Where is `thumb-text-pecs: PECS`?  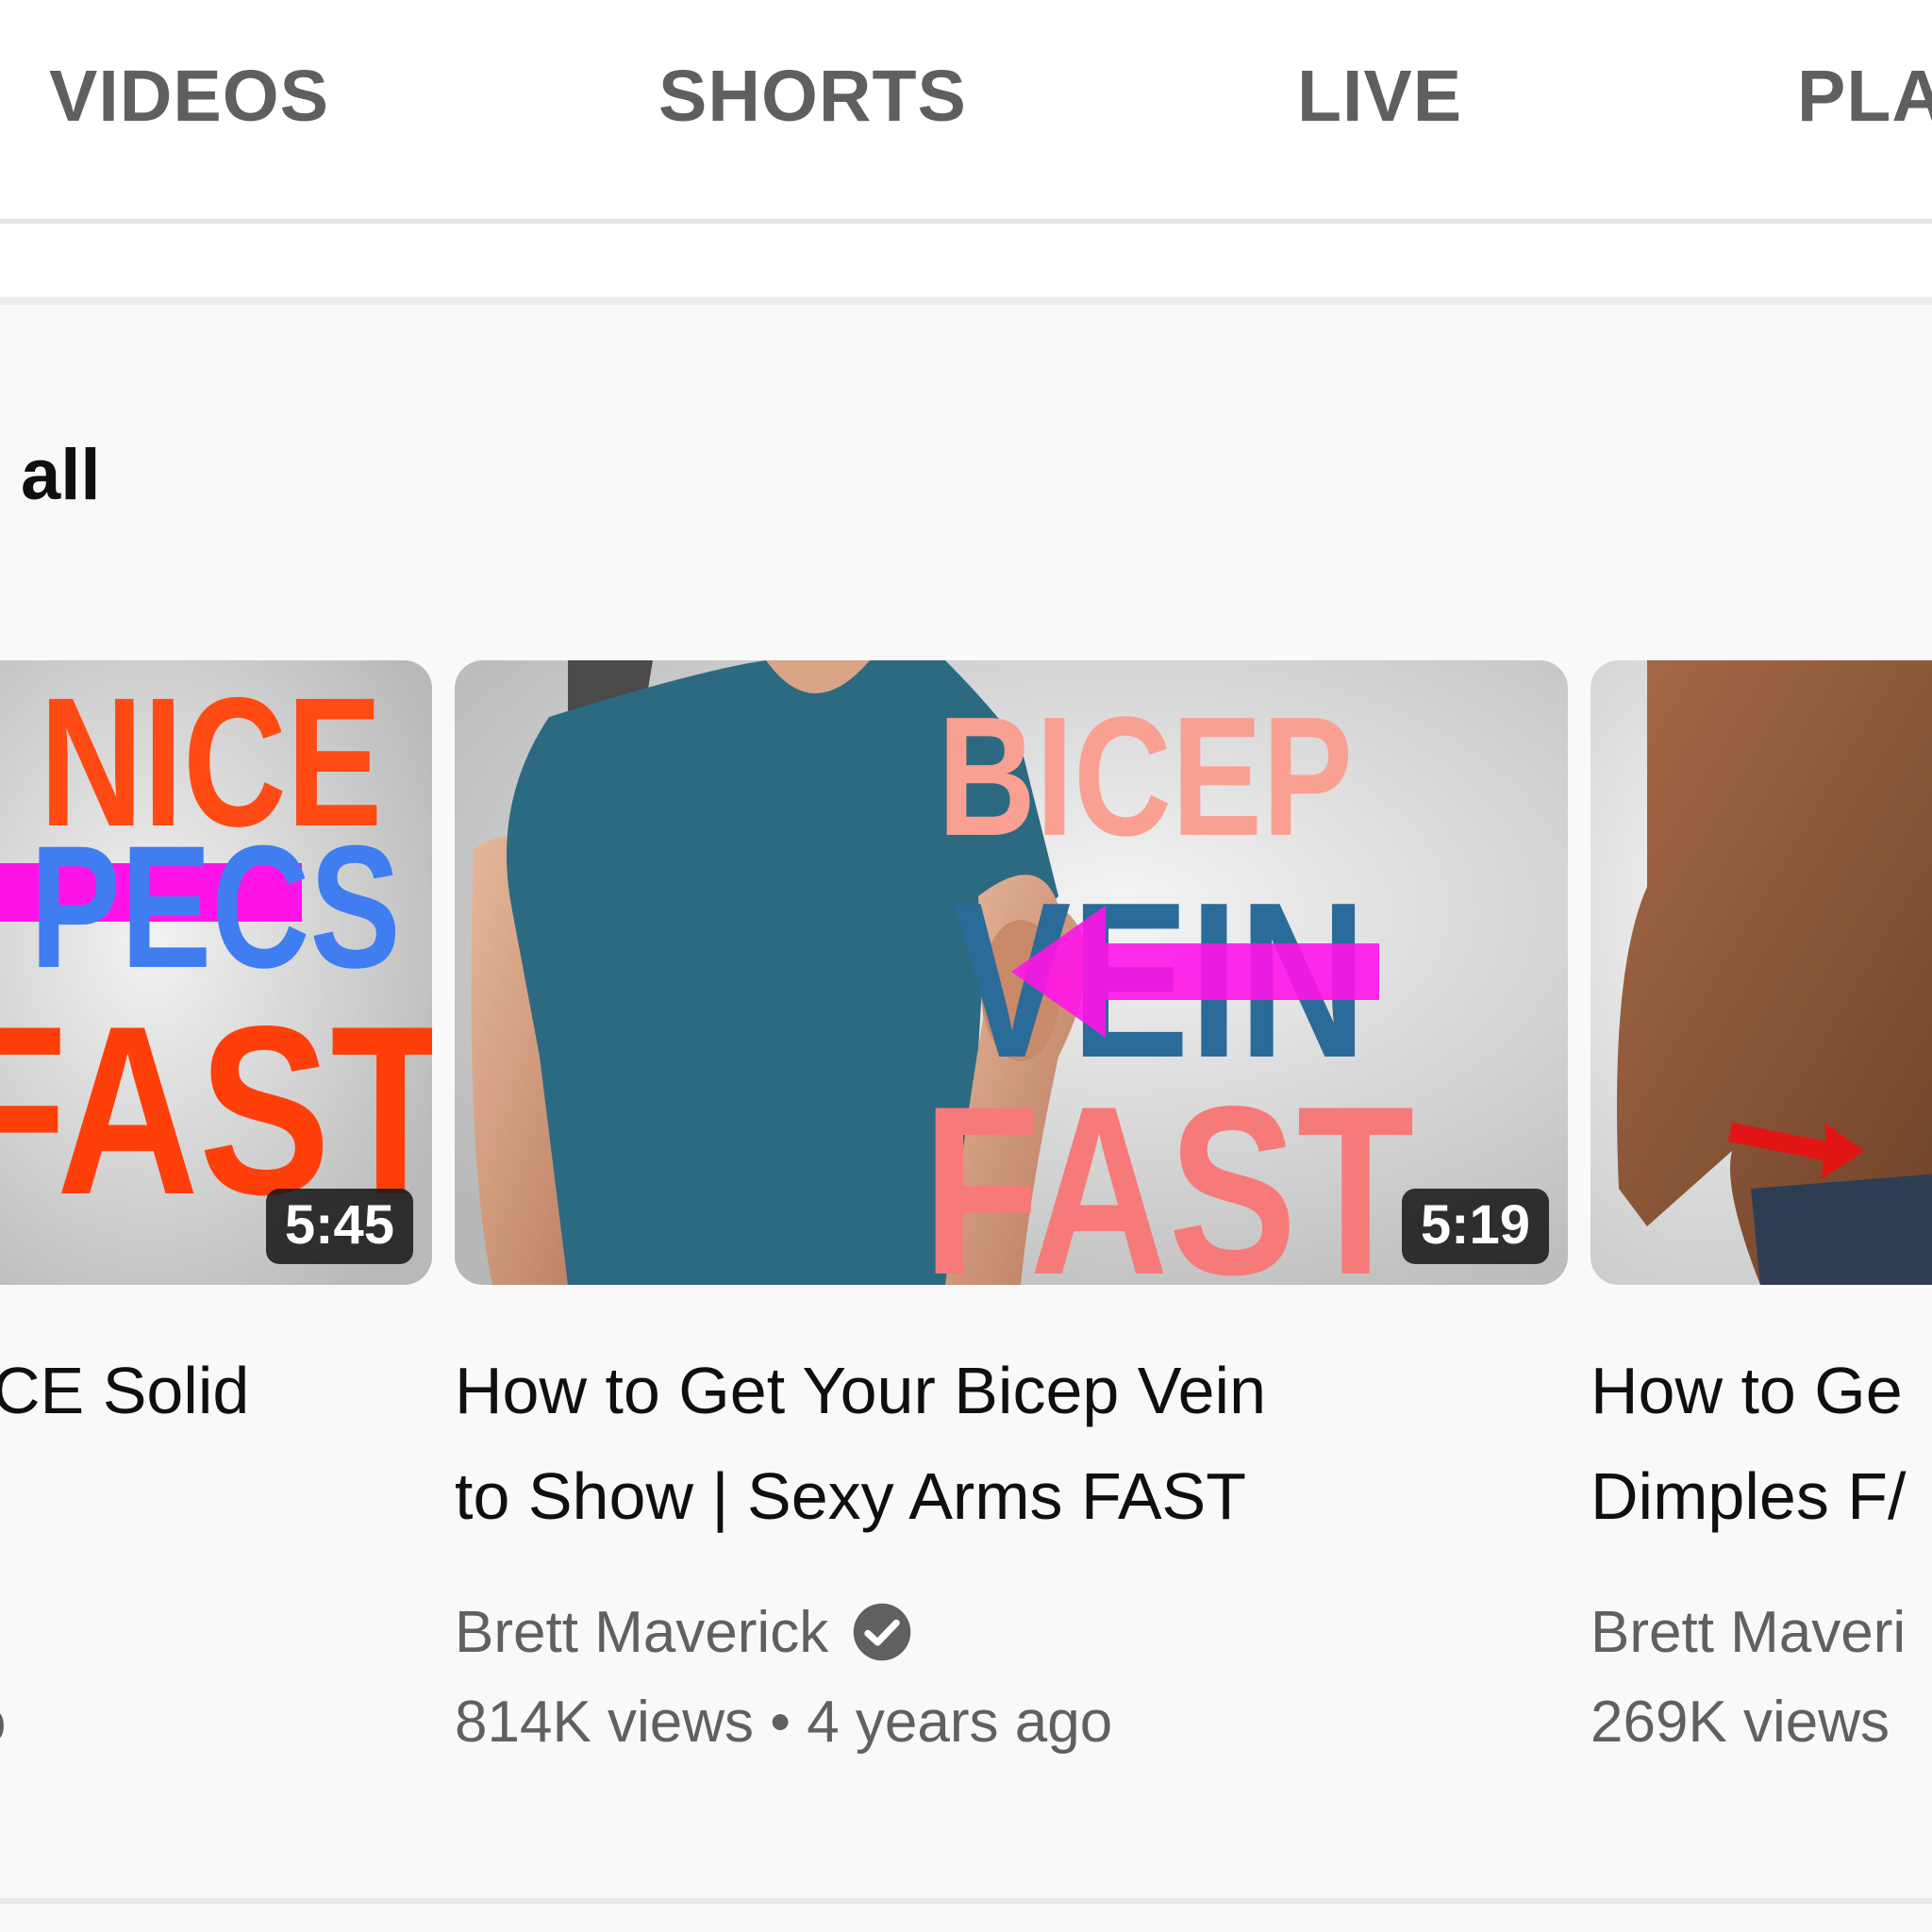 thumb-text-pecs: PECS is located at coordinates (216, 908).